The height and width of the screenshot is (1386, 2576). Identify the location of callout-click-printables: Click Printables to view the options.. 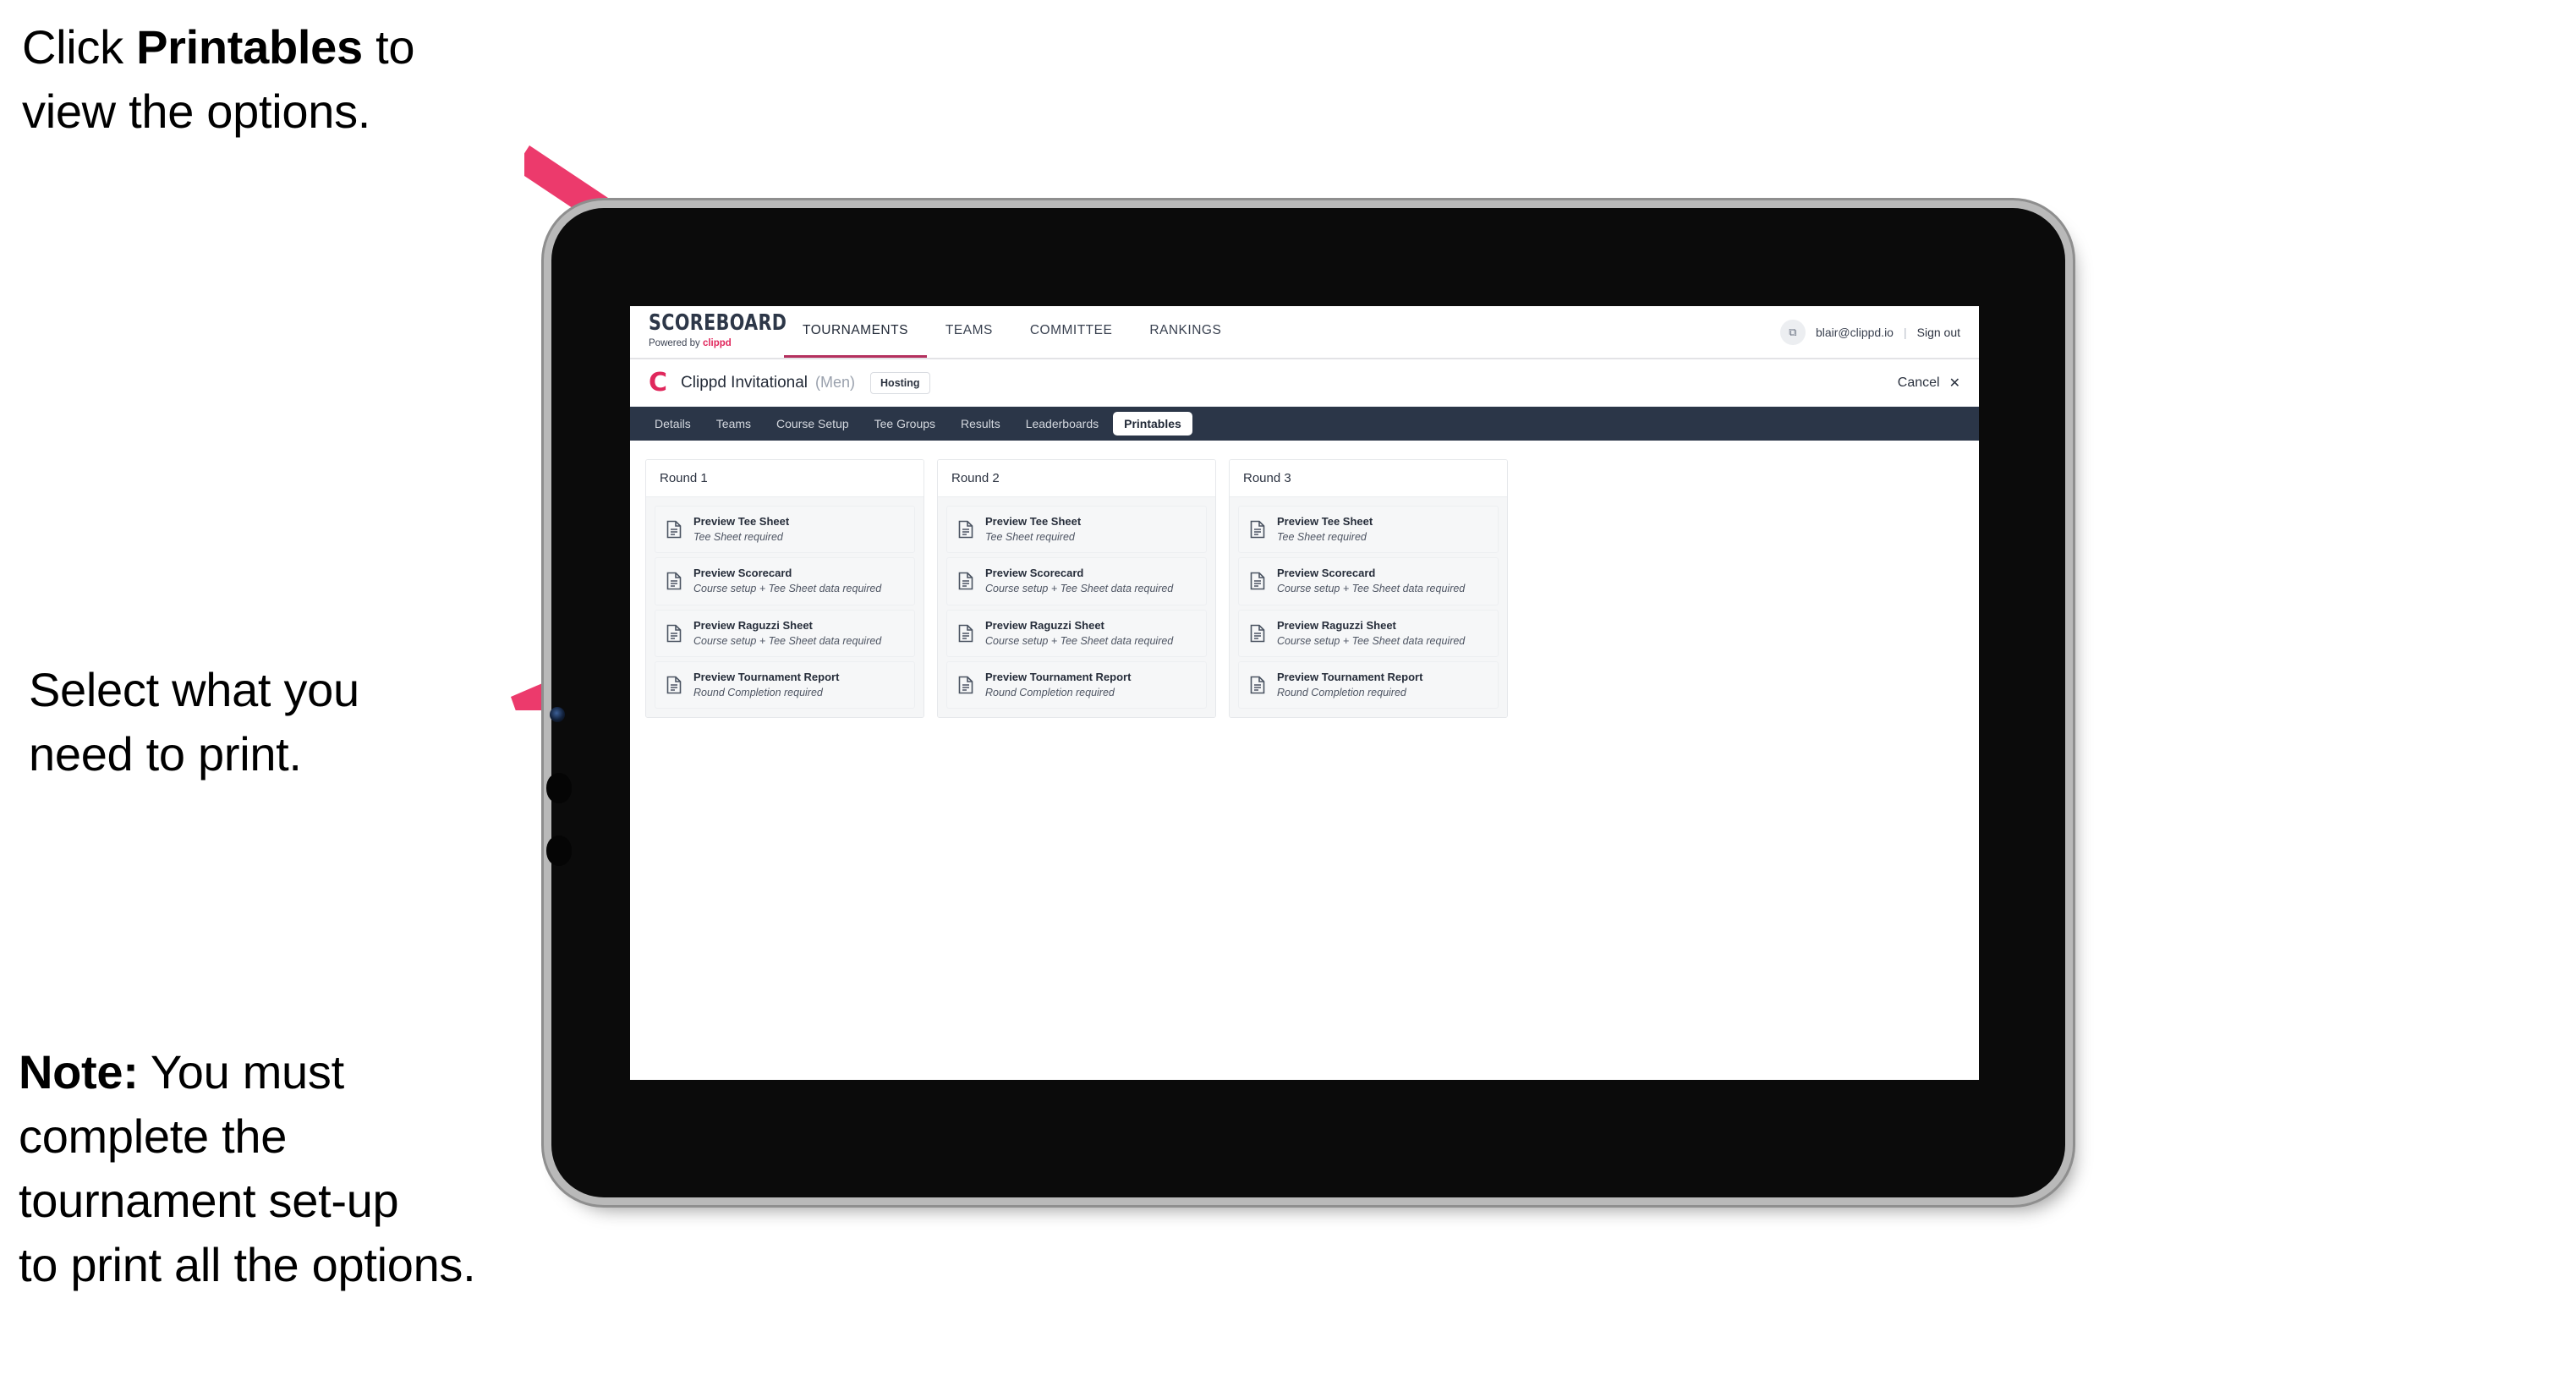
(309, 79).